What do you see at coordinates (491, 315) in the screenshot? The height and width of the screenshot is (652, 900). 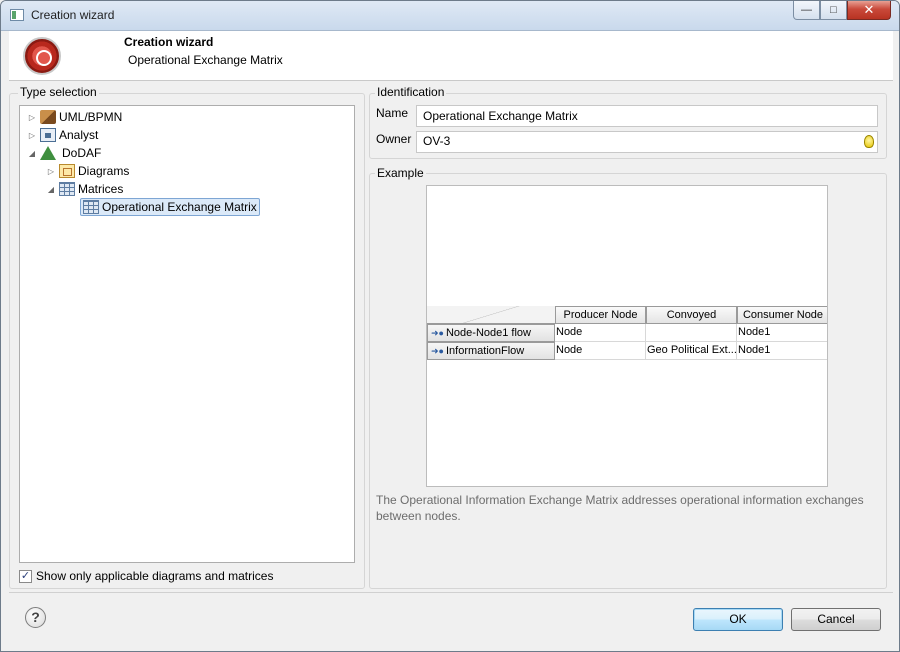 I see `matrix-corner` at bounding box center [491, 315].